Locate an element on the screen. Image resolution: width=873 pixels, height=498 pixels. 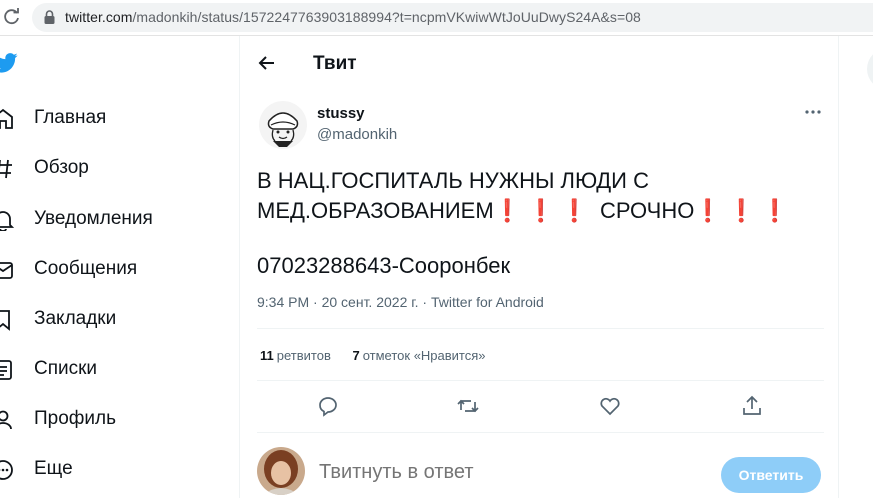
retweet-icon is located at coordinates (468, 406).